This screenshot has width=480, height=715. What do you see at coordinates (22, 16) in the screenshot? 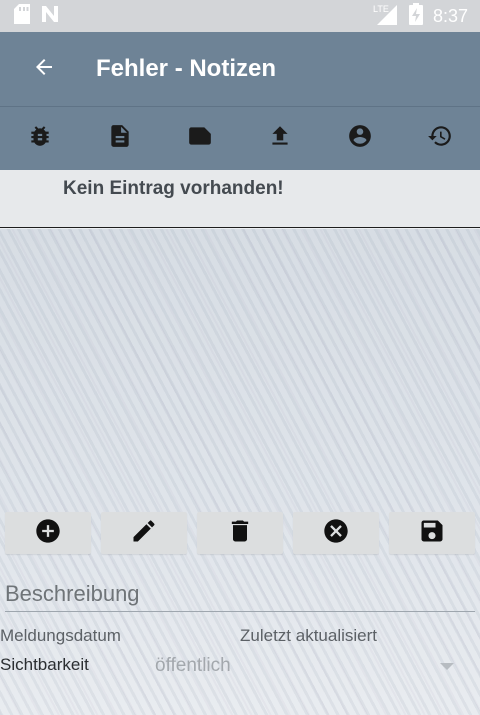
I see `sd-card-icon` at bounding box center [22, 16].